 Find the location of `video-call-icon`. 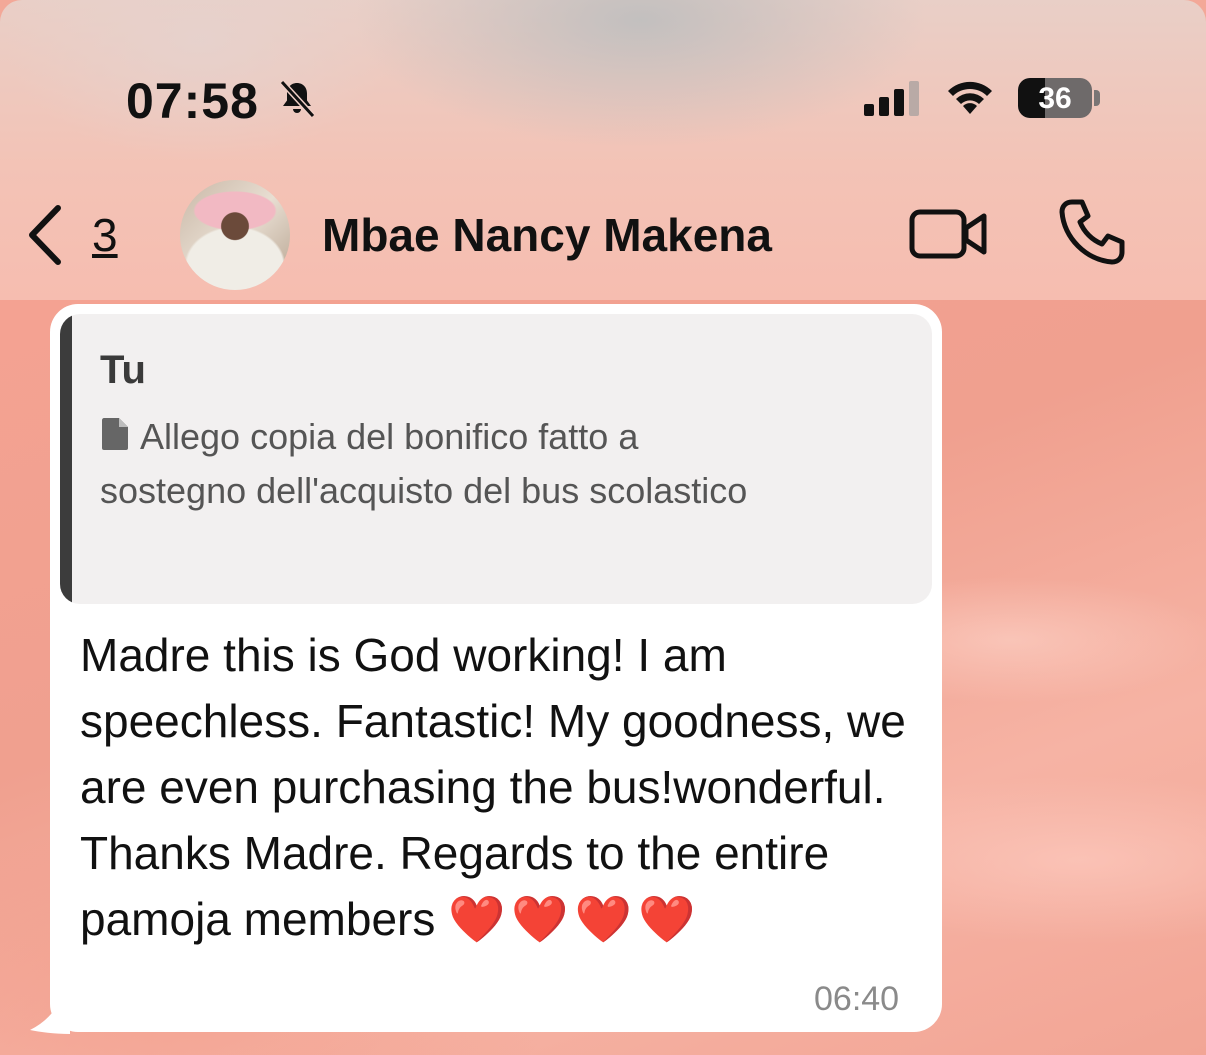

video-call-icon is located at coordinates (949, 234).